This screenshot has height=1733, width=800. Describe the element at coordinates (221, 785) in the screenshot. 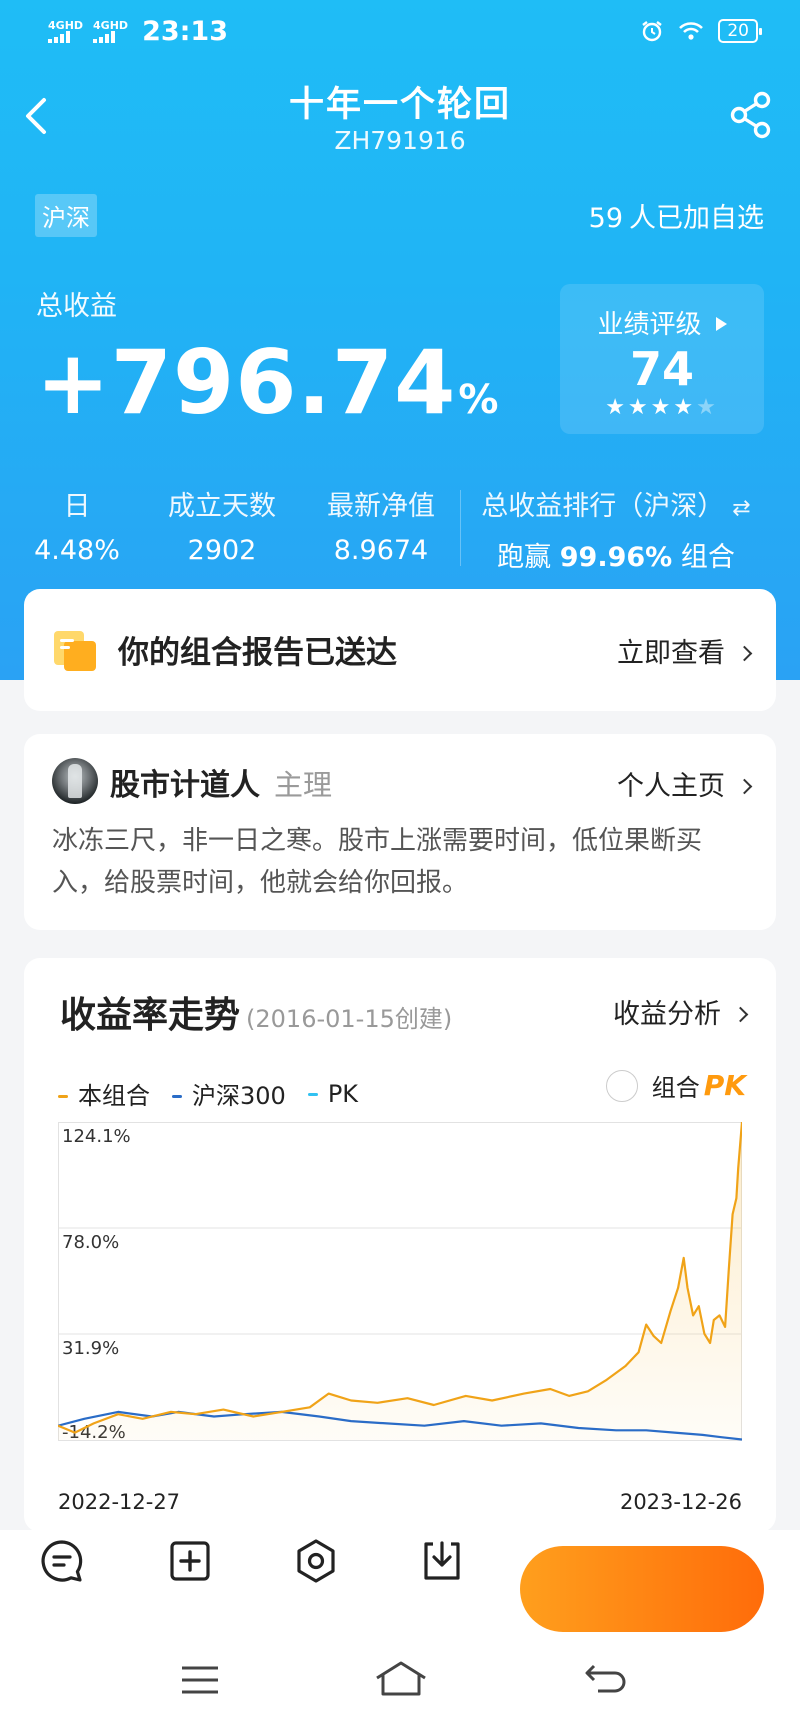

I see `manager-name: 股市计道人 主理` at that location.